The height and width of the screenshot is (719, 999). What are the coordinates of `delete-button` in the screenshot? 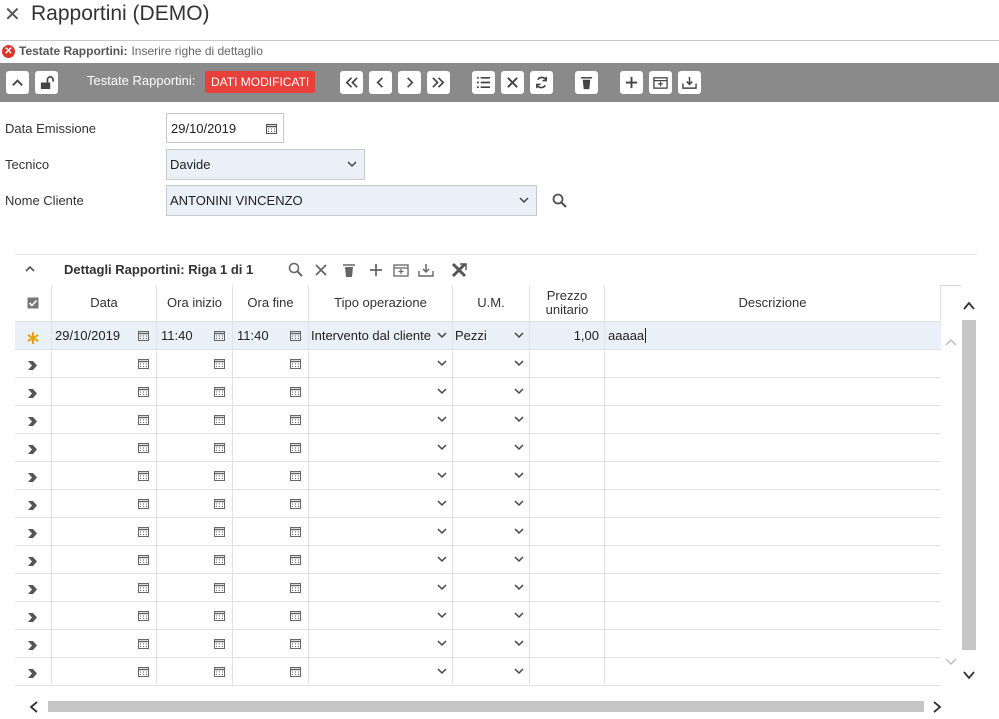 It's located at (586, 82).